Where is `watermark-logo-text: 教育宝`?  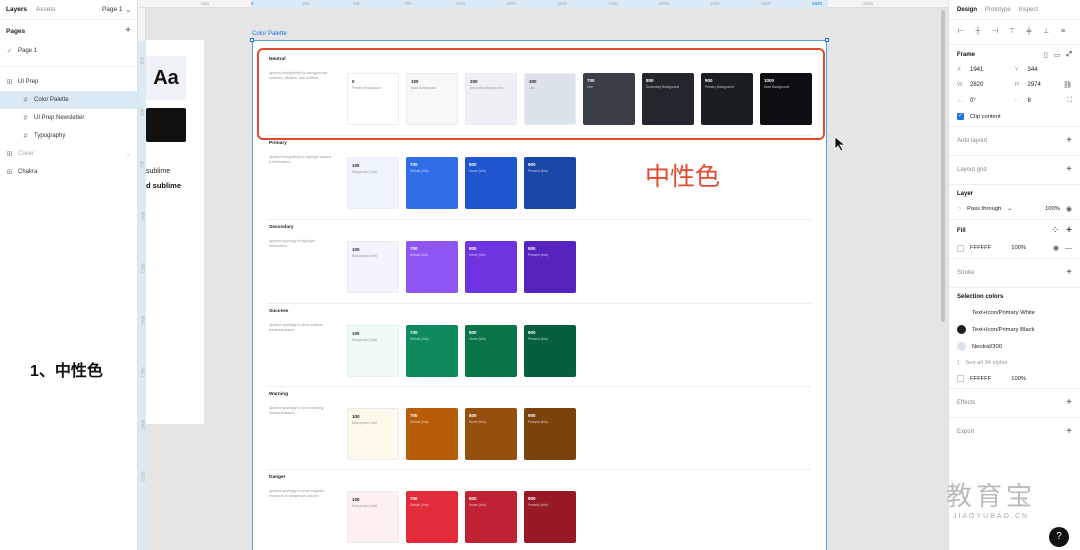
watermark-logo-text: 教育宝 is located at coordinates (990, 496).